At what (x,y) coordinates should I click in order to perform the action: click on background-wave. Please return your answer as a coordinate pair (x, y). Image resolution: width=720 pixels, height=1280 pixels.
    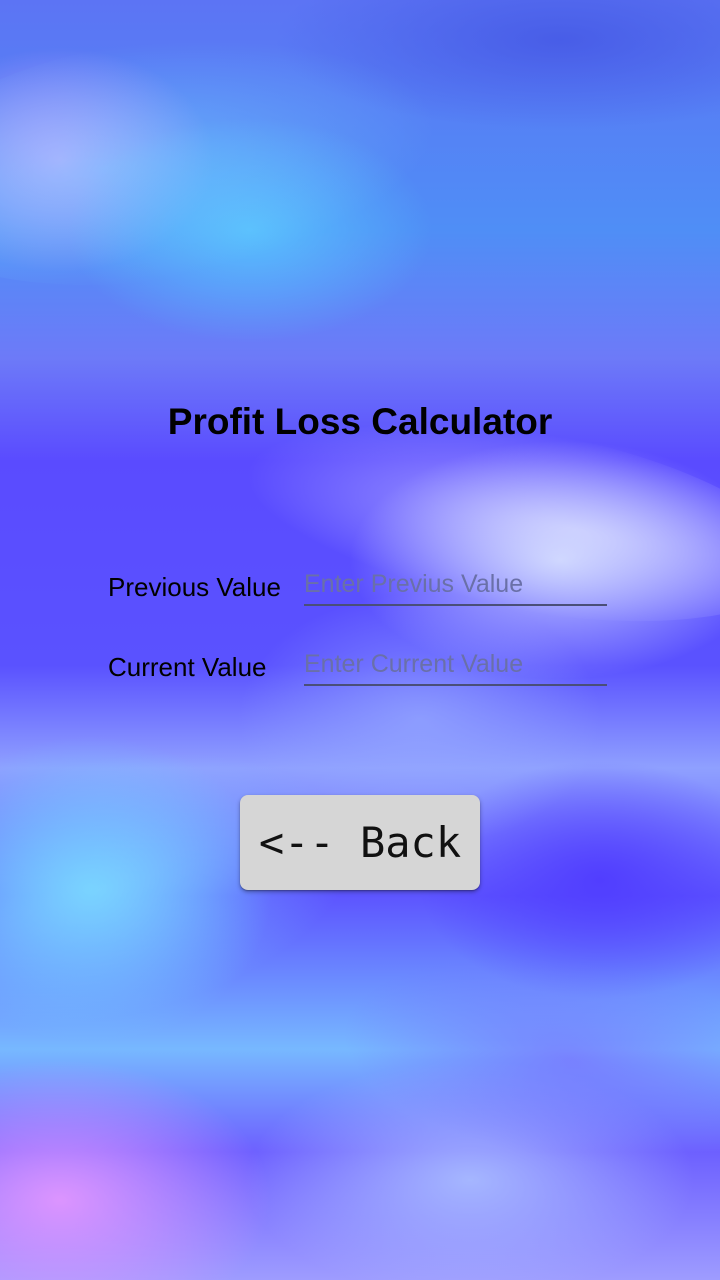
    Looking at the image, I should click on (524, 1060).